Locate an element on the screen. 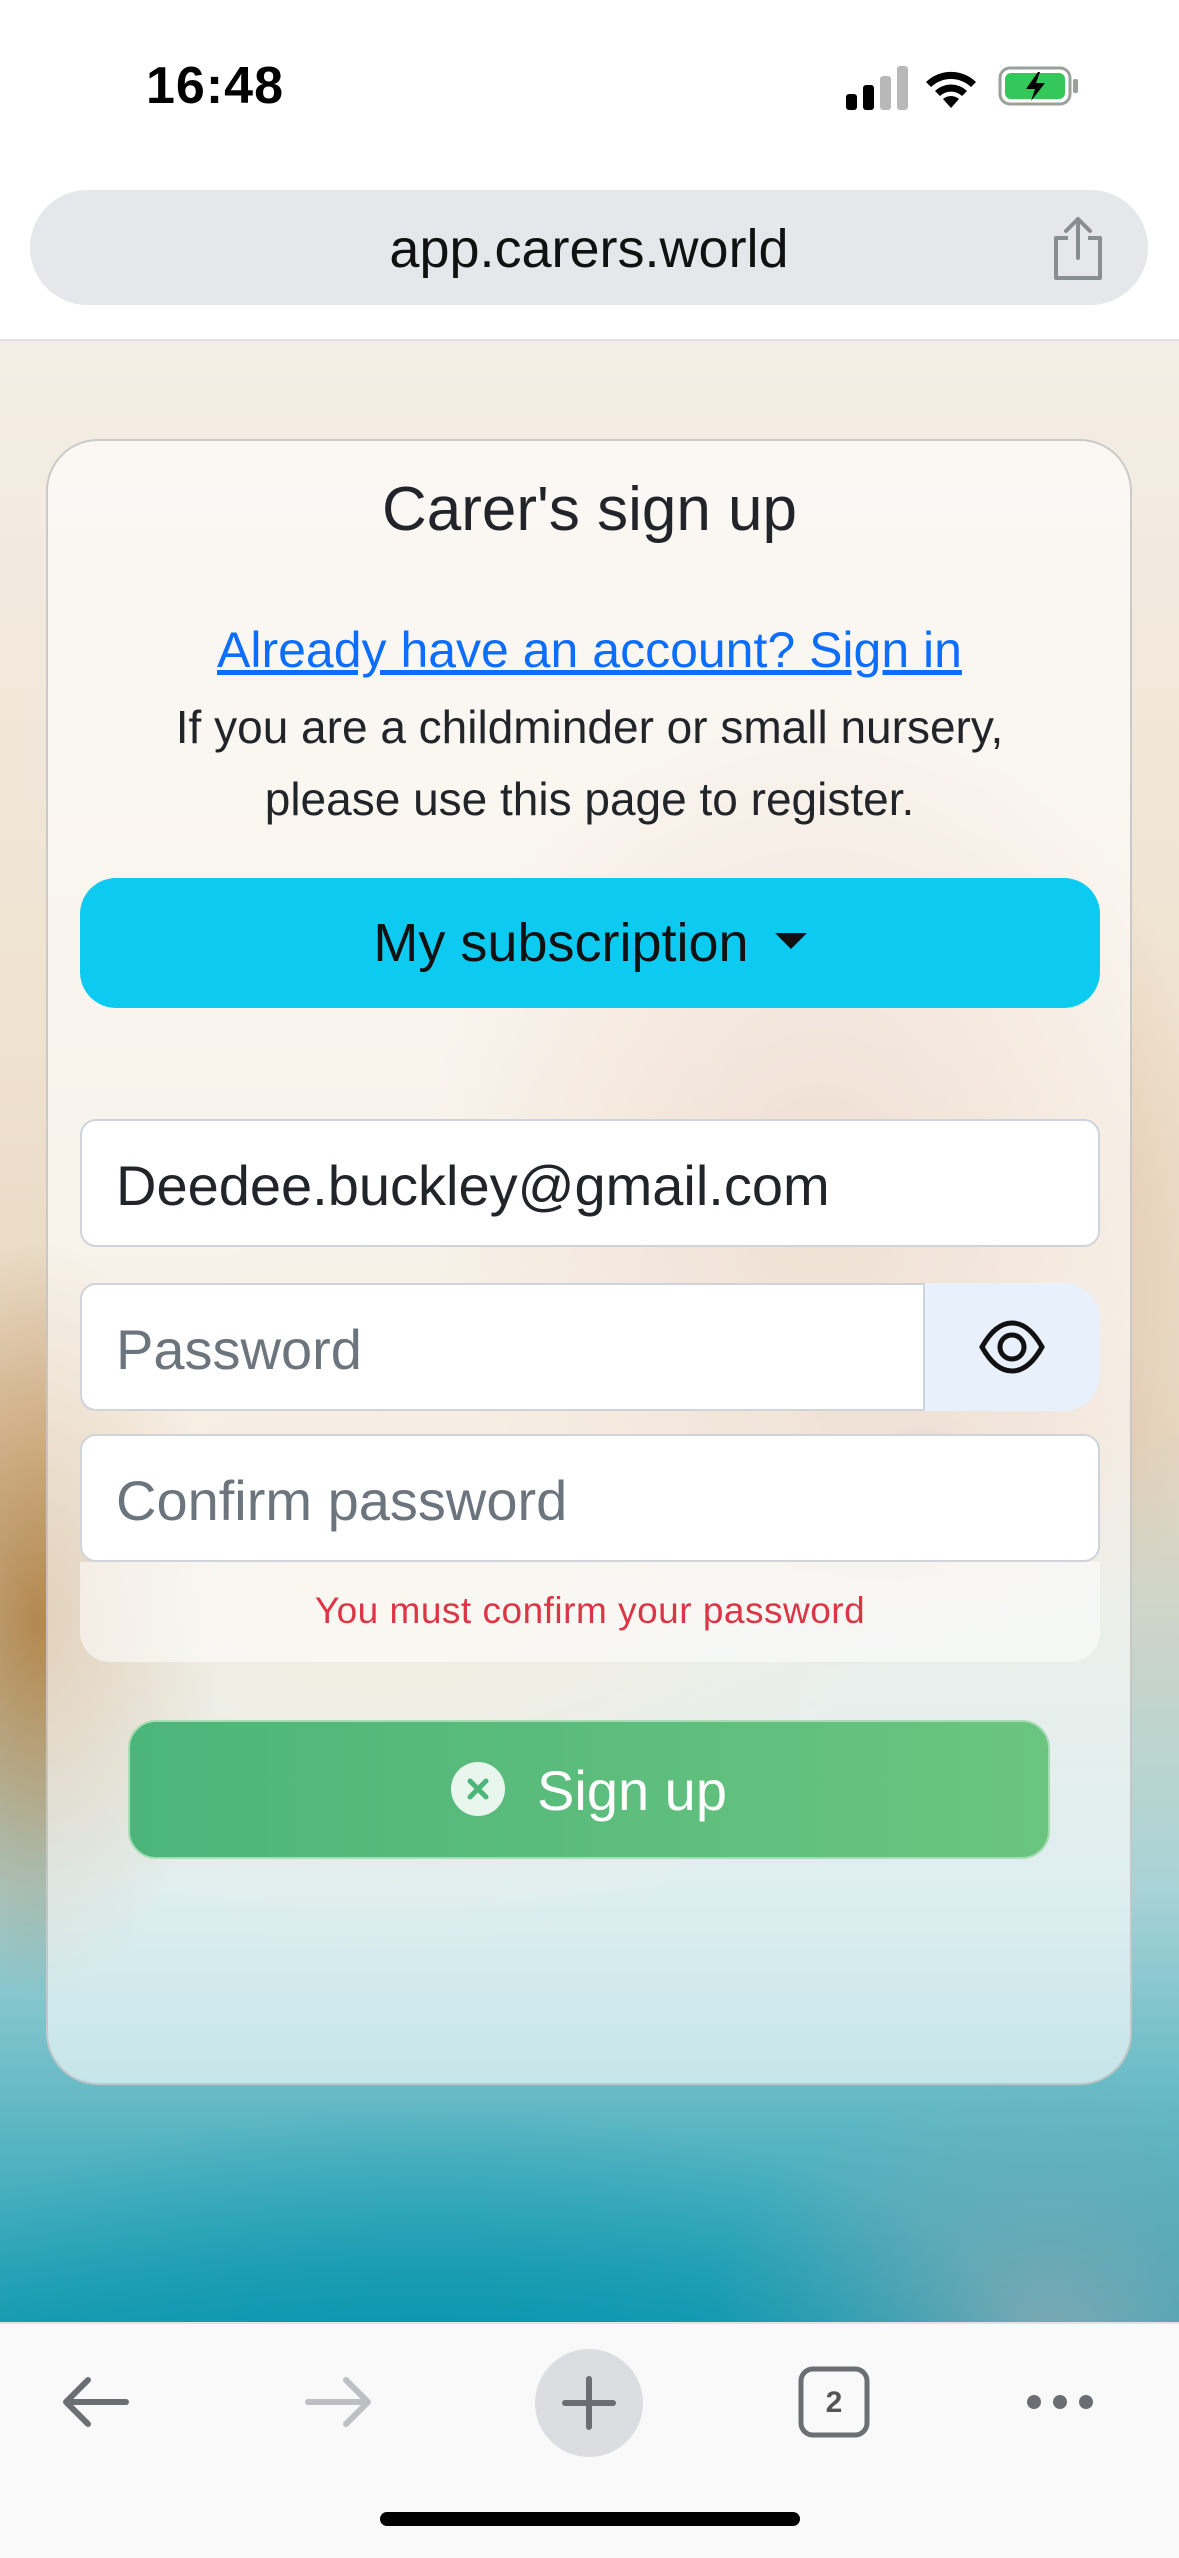  wifi-icon is located at coordinates (951, 89).